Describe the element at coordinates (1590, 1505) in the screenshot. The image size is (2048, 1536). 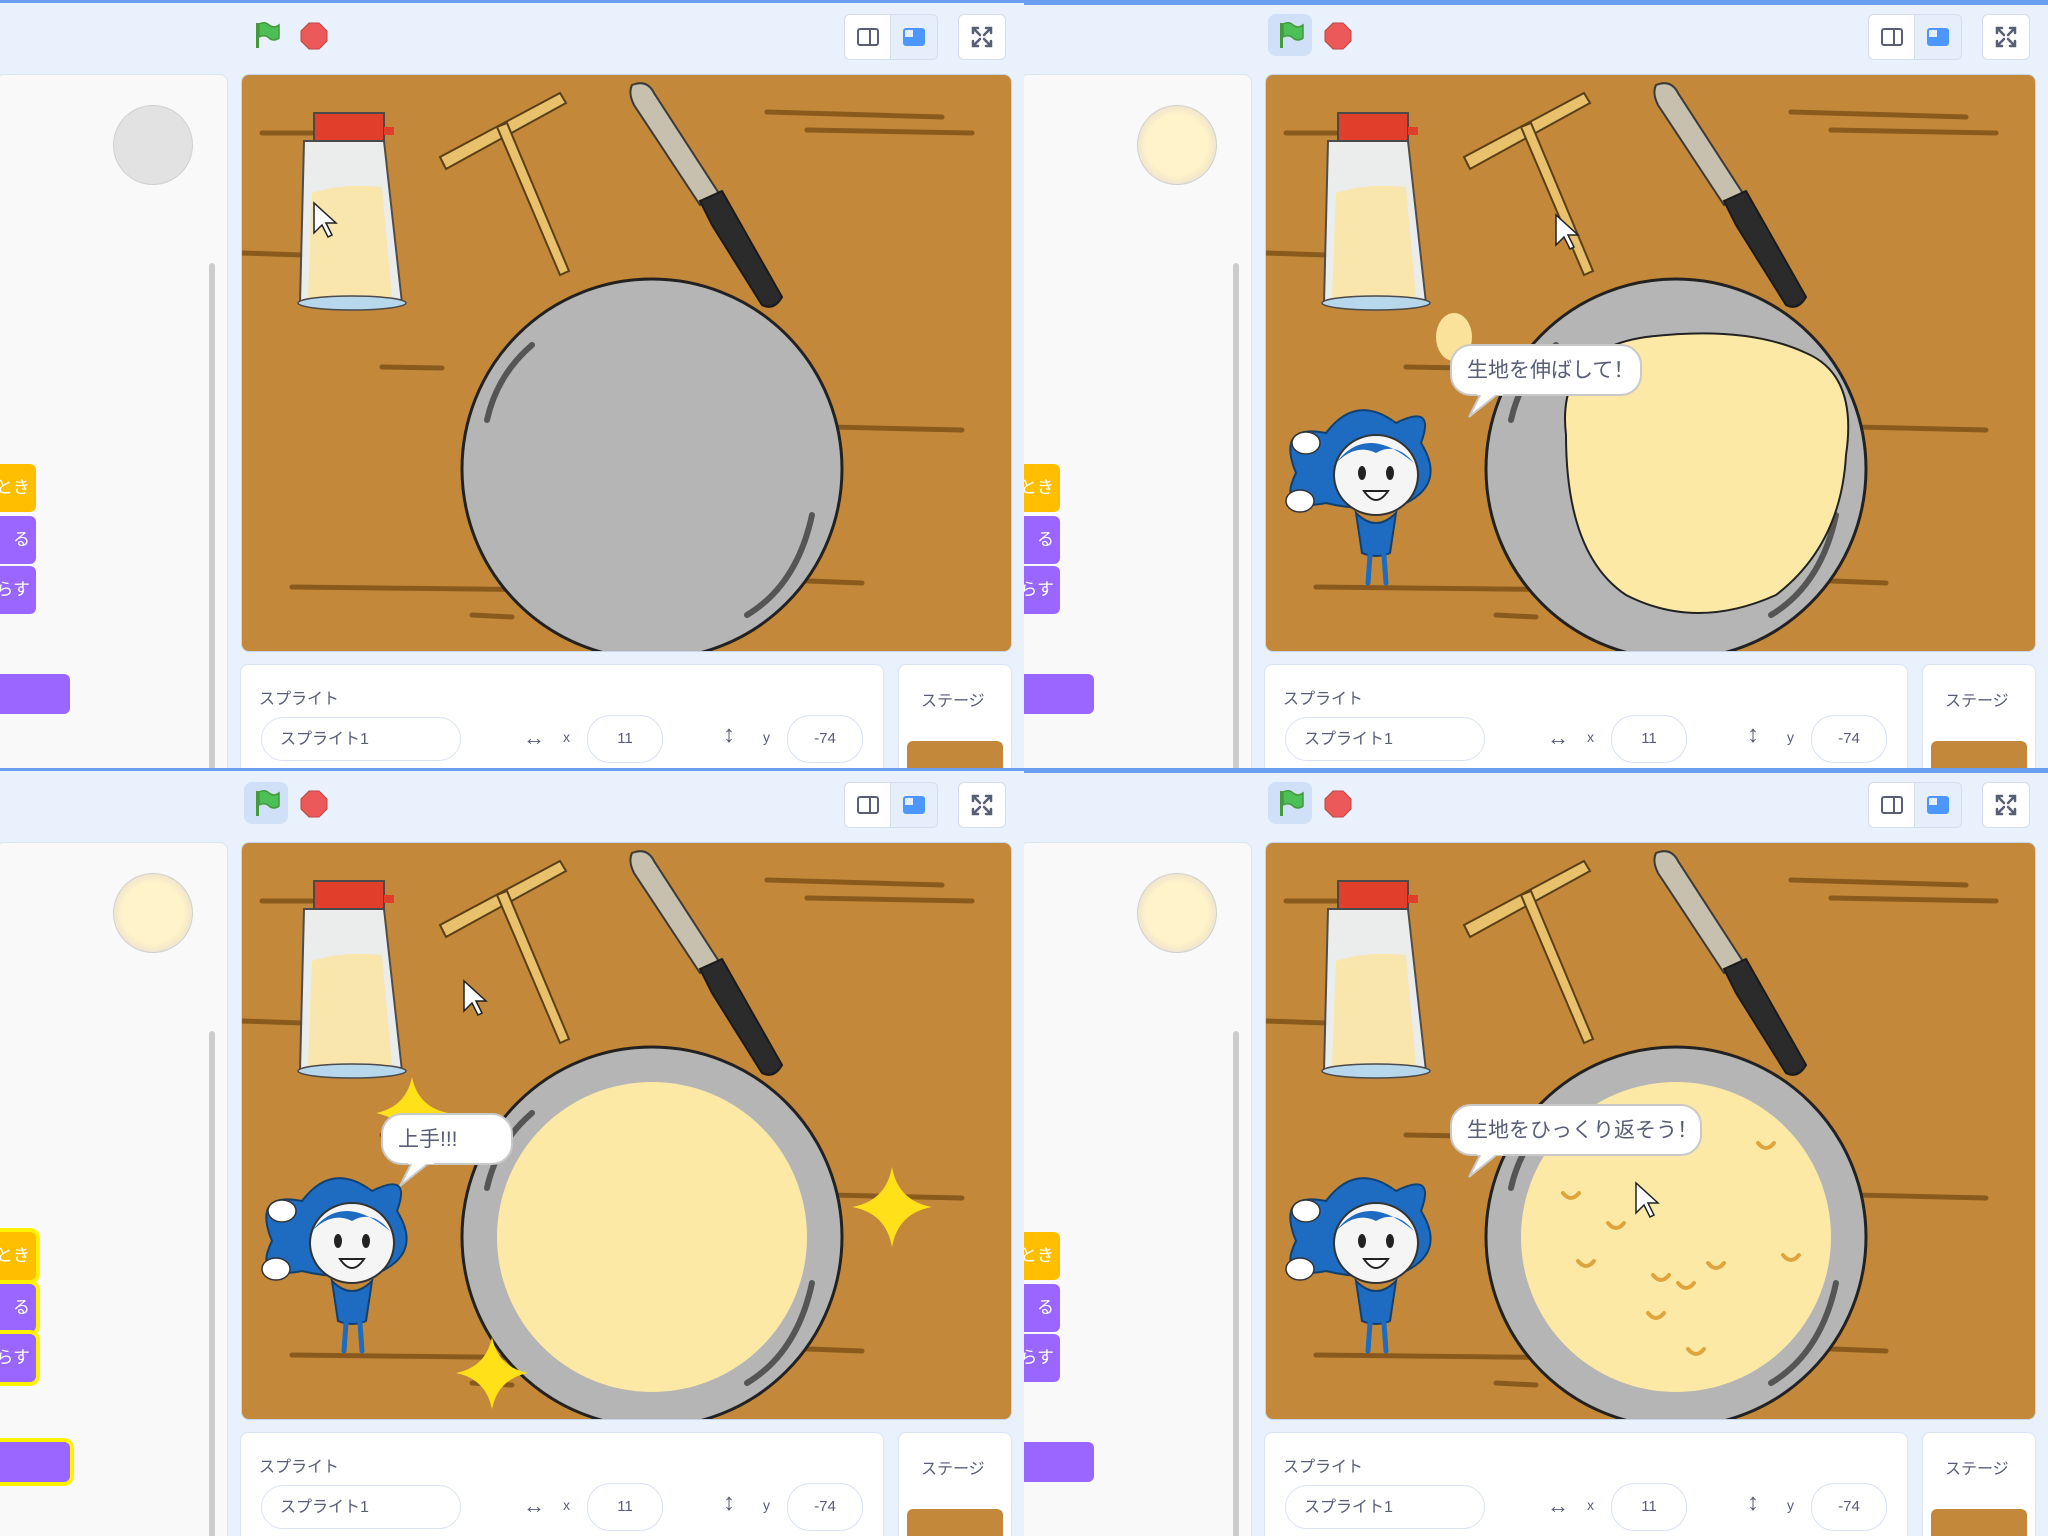
I see `x-label: x` at that location.